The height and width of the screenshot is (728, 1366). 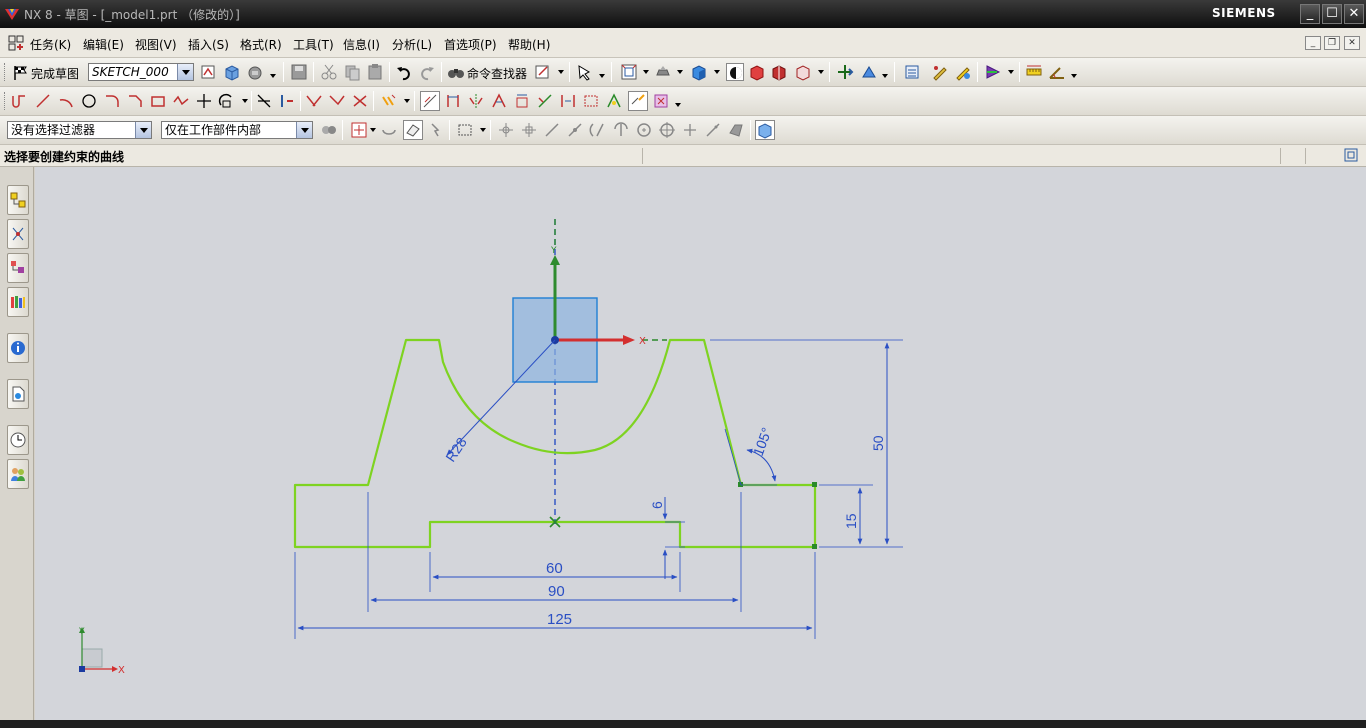 What do you see at coordinates (313, 44) in the screenshot?
I see `menu-tools: 工具(T)` at bounding box center [313, 44].